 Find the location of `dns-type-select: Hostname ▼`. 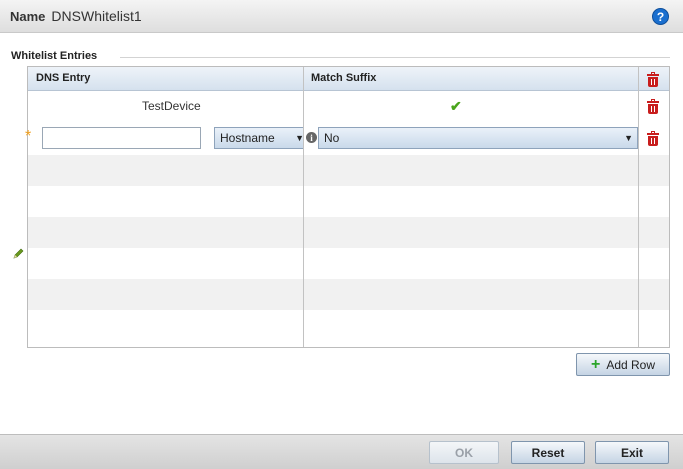

dns-type-select: Hostname ▼ is located at coordinates (259, 138).